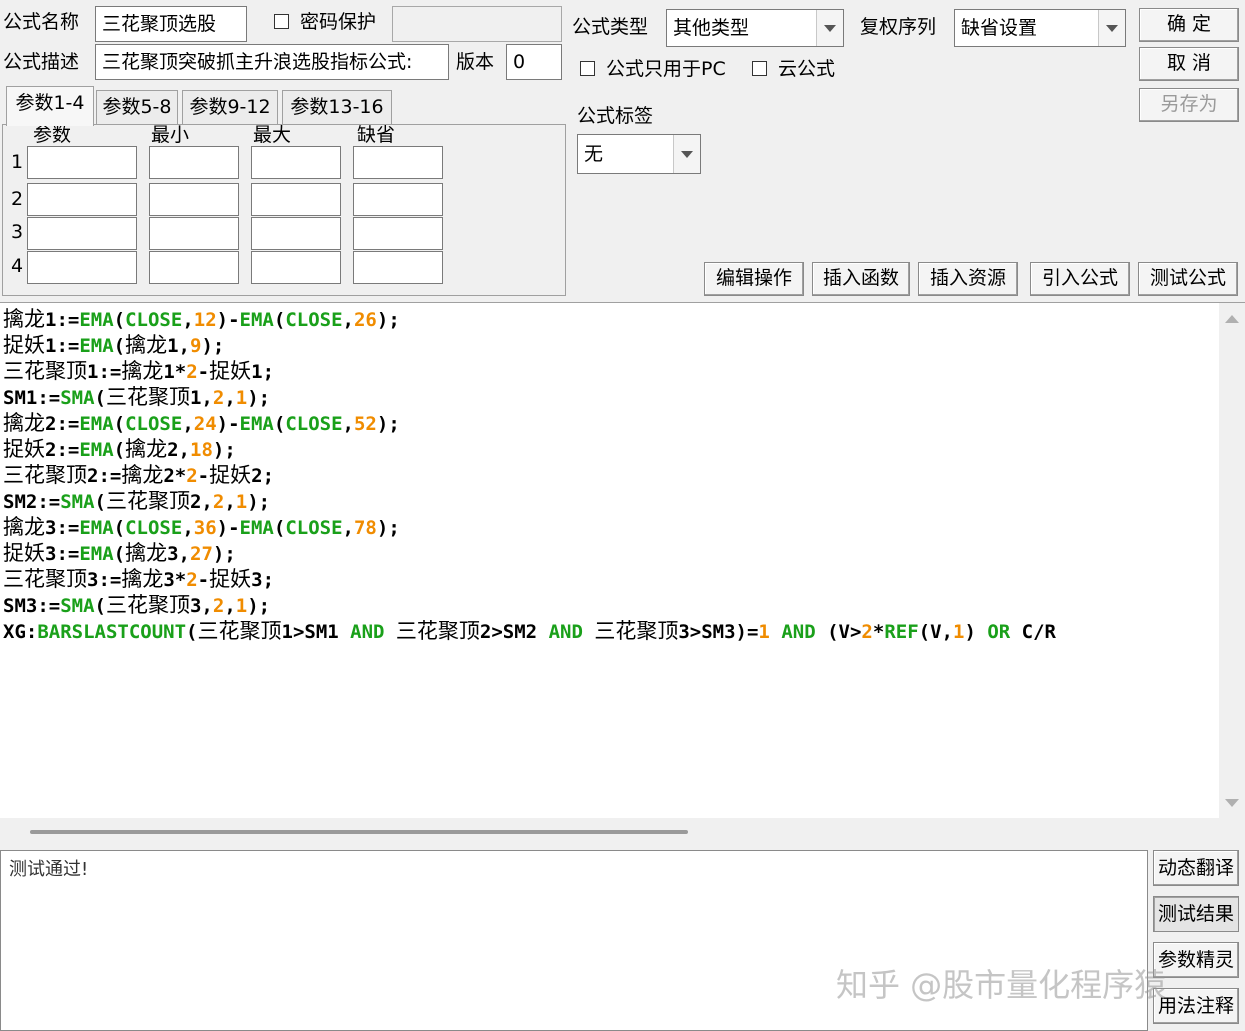 The image size is (1245, 1031). What do you see at coordinates (477, 24) in the screenshot?
I see `password-input` at bounding box center [477, 24].